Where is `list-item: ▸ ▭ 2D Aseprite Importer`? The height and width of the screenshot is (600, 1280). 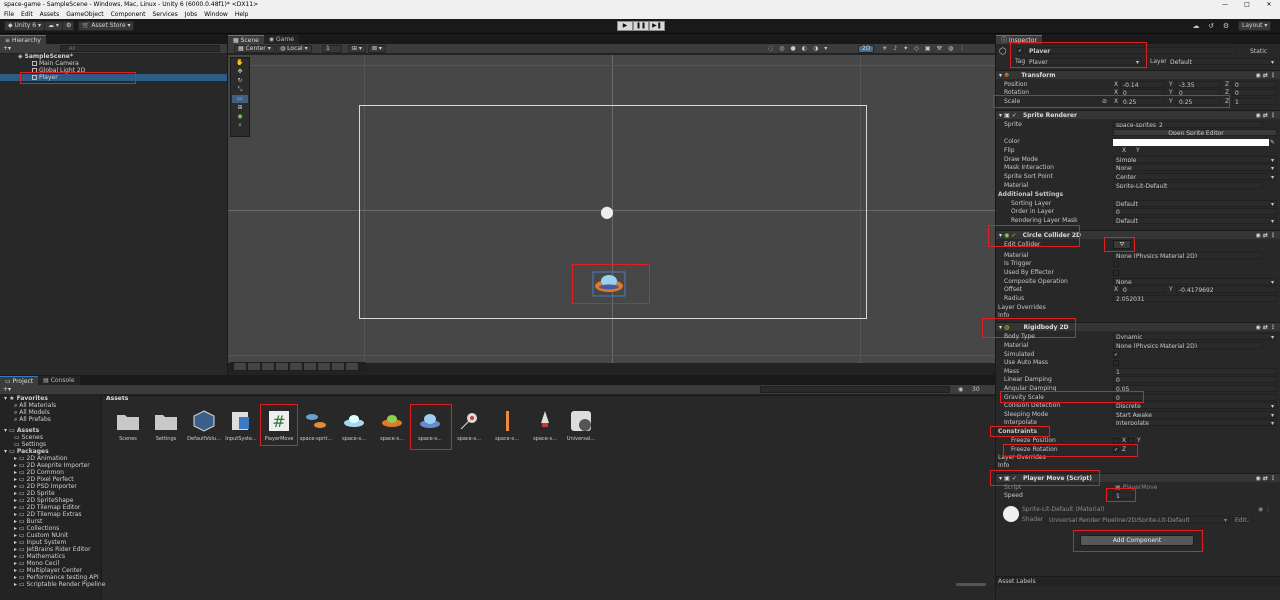
list-item: ▸ ▭ 2D Aseprite Importer is located at coordinates (52, 465).